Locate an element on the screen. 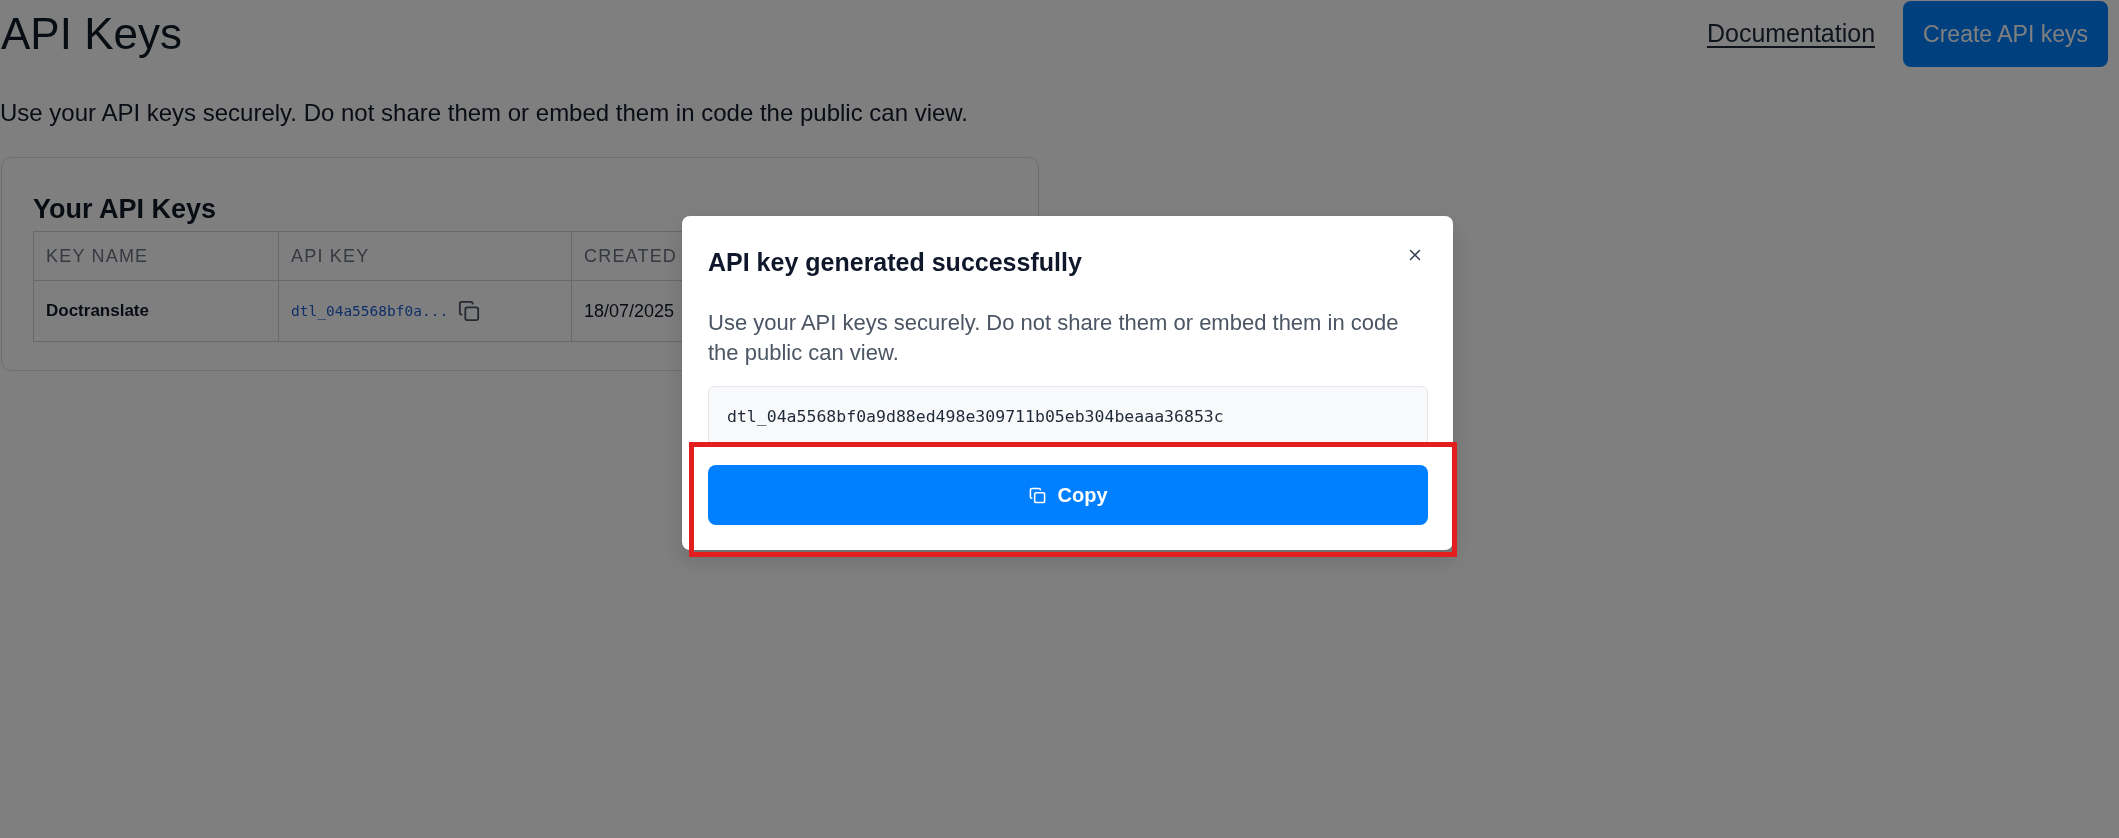  card-title: Your API Keys is located at coordinates (125, 209).